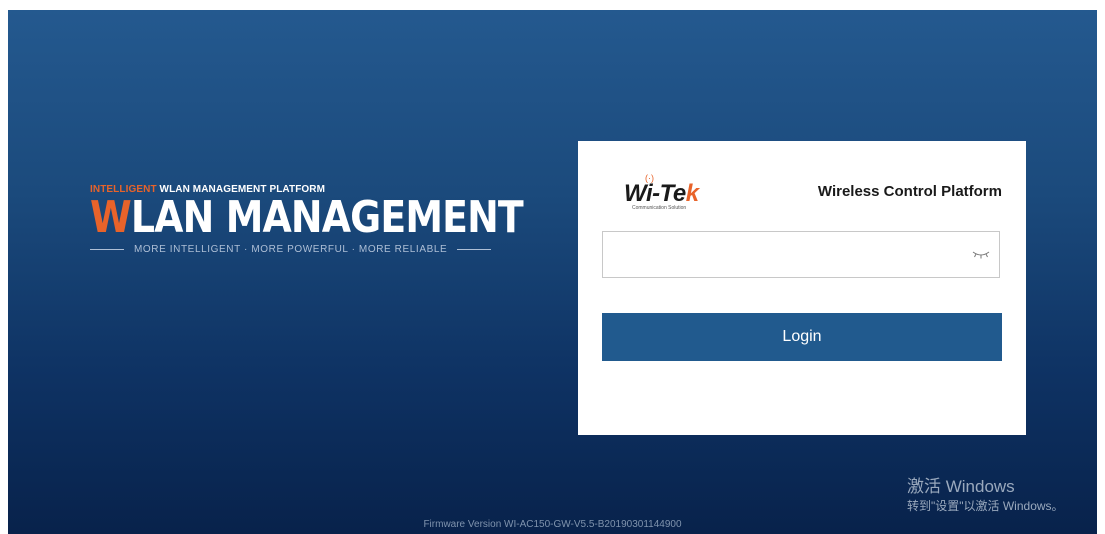  Describe the element at coordinates (985, 506) in the screenshot. I see `windows-activation-subtitle: 转到"设置"以激活 Windows。` at that location.